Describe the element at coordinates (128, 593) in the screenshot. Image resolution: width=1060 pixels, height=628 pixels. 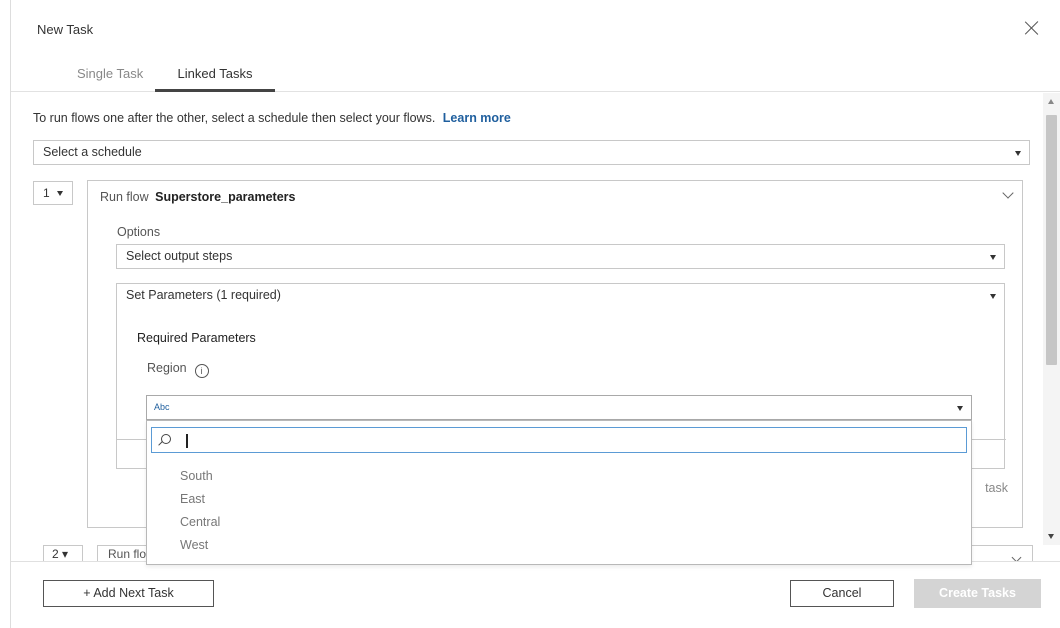
I see `add-next-task-button: + Add Next Task` at that location.